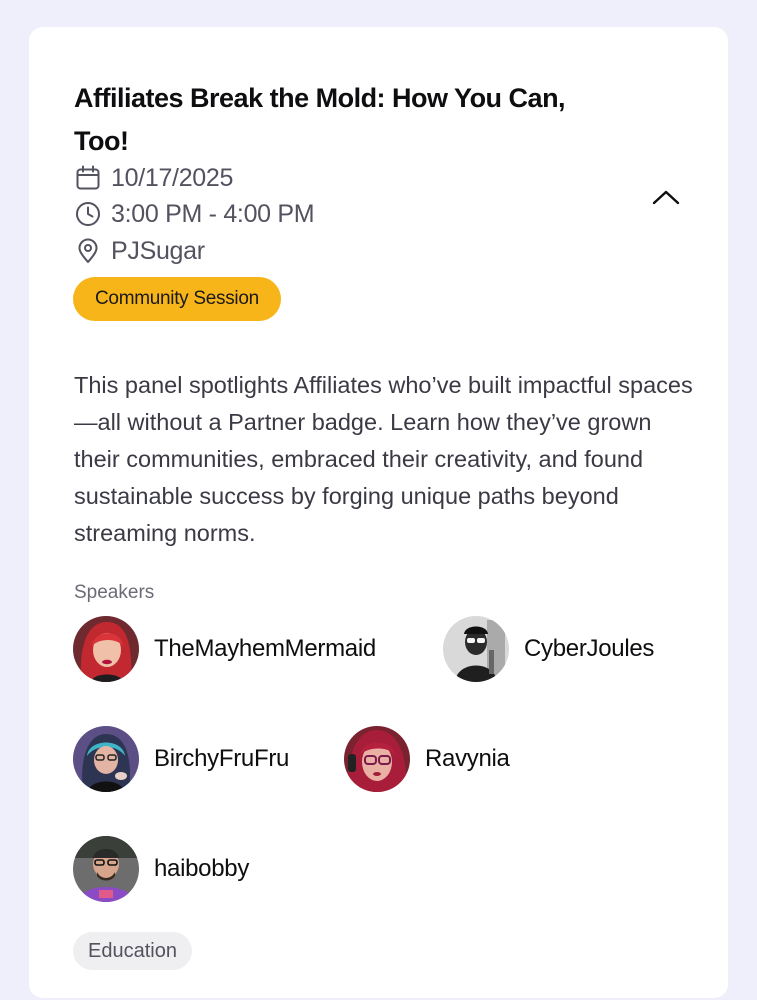 The height and width of the screenshot is (1000, 757). What do you see at coordinates (88, 214) in the screenshot?
I see `clock-icon` at bounding box center [88, 214].